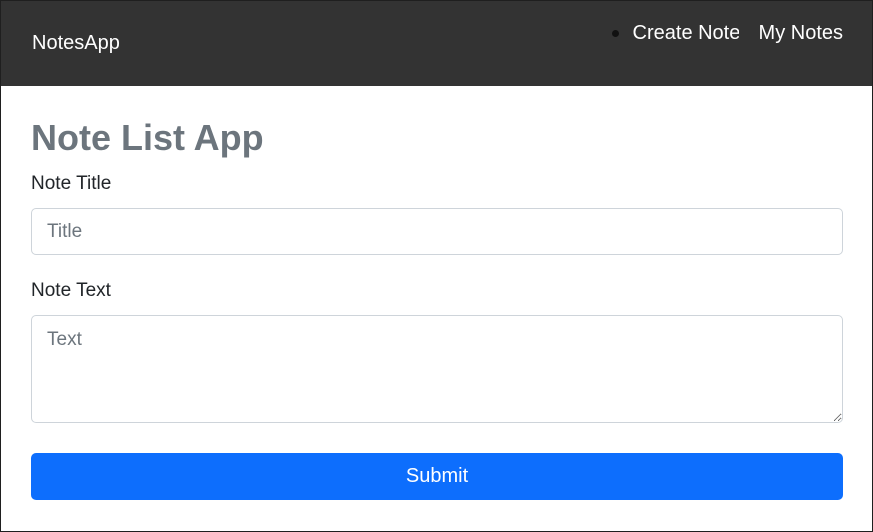 This screenshot has height=532, width=873. What do you see at coordinates (71, 290) in the screenshot?
I see `note-text-label: Note Text` at bounding box center [71, 290].